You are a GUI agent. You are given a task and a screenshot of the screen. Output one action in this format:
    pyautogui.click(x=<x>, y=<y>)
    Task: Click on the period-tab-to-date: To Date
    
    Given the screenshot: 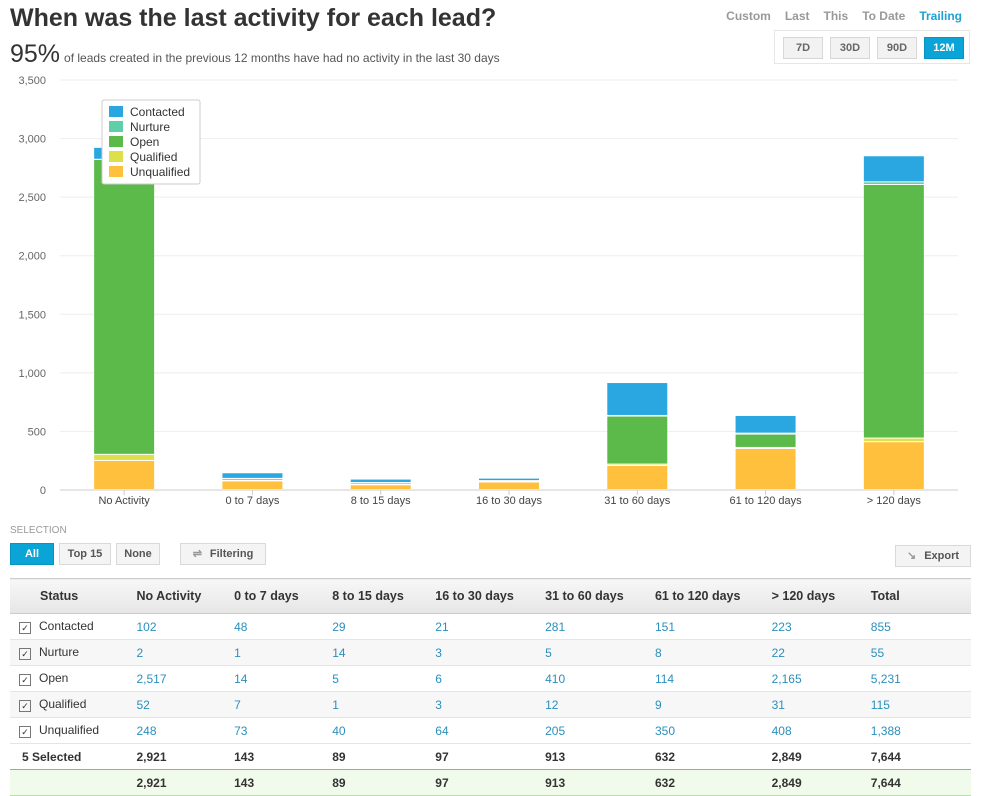 What is the action you would take?
    pyautogui.click(x=883, y=16)
    